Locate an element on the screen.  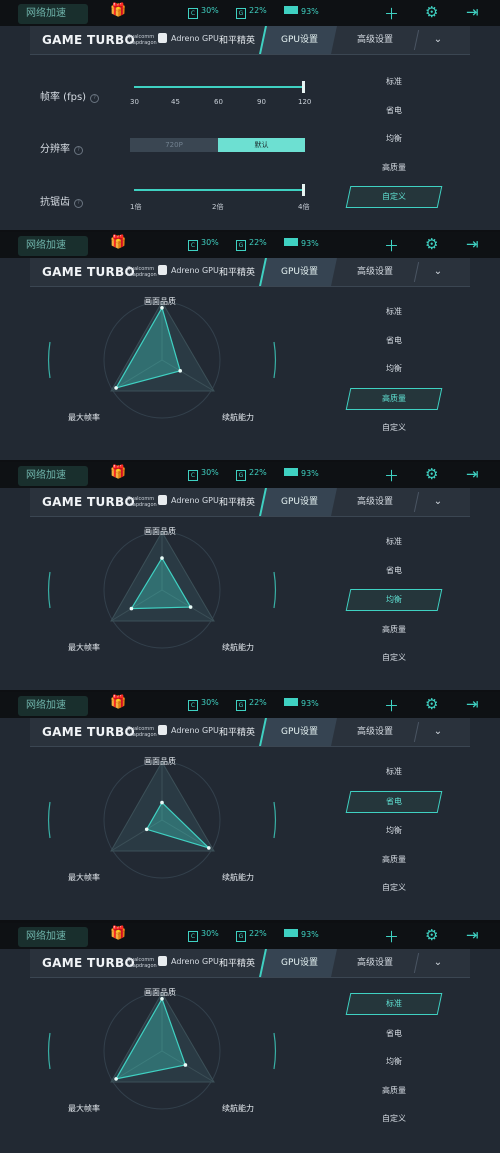
network-boost-button: 网络加速 is located at coordinates (53, 14).